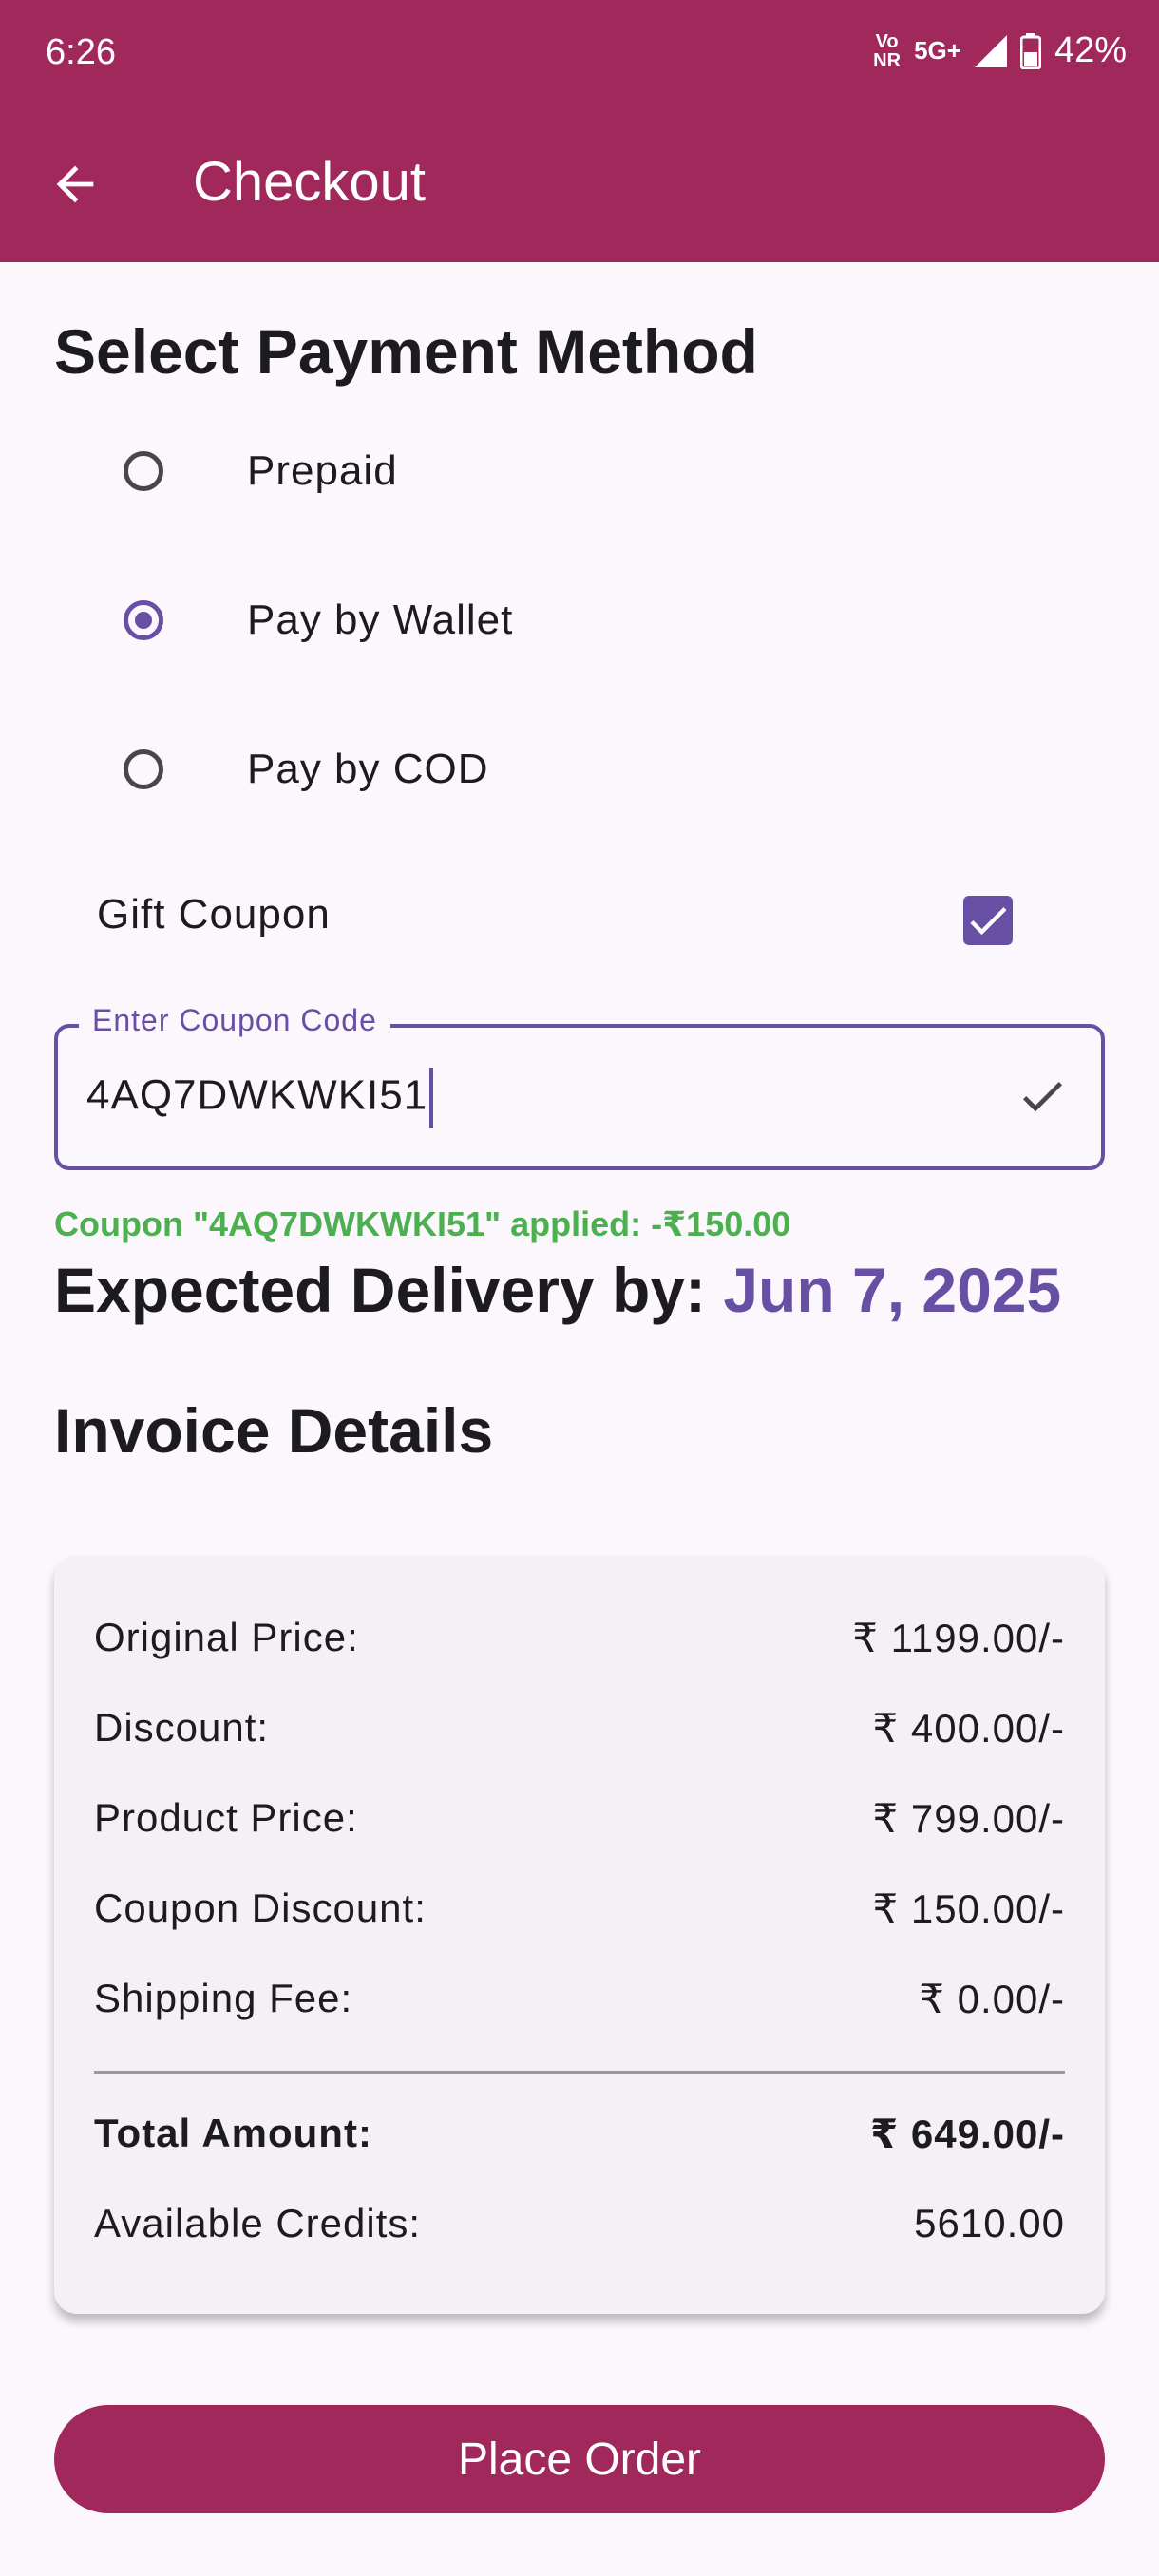 This screenshot has height=2576, width=1159. What do you see at coordinates (579, 2133) in the screenshot?
I see `invoice-row-total: Total Amount: ₹ 649.00/-` at bounding box center [579, 2133].